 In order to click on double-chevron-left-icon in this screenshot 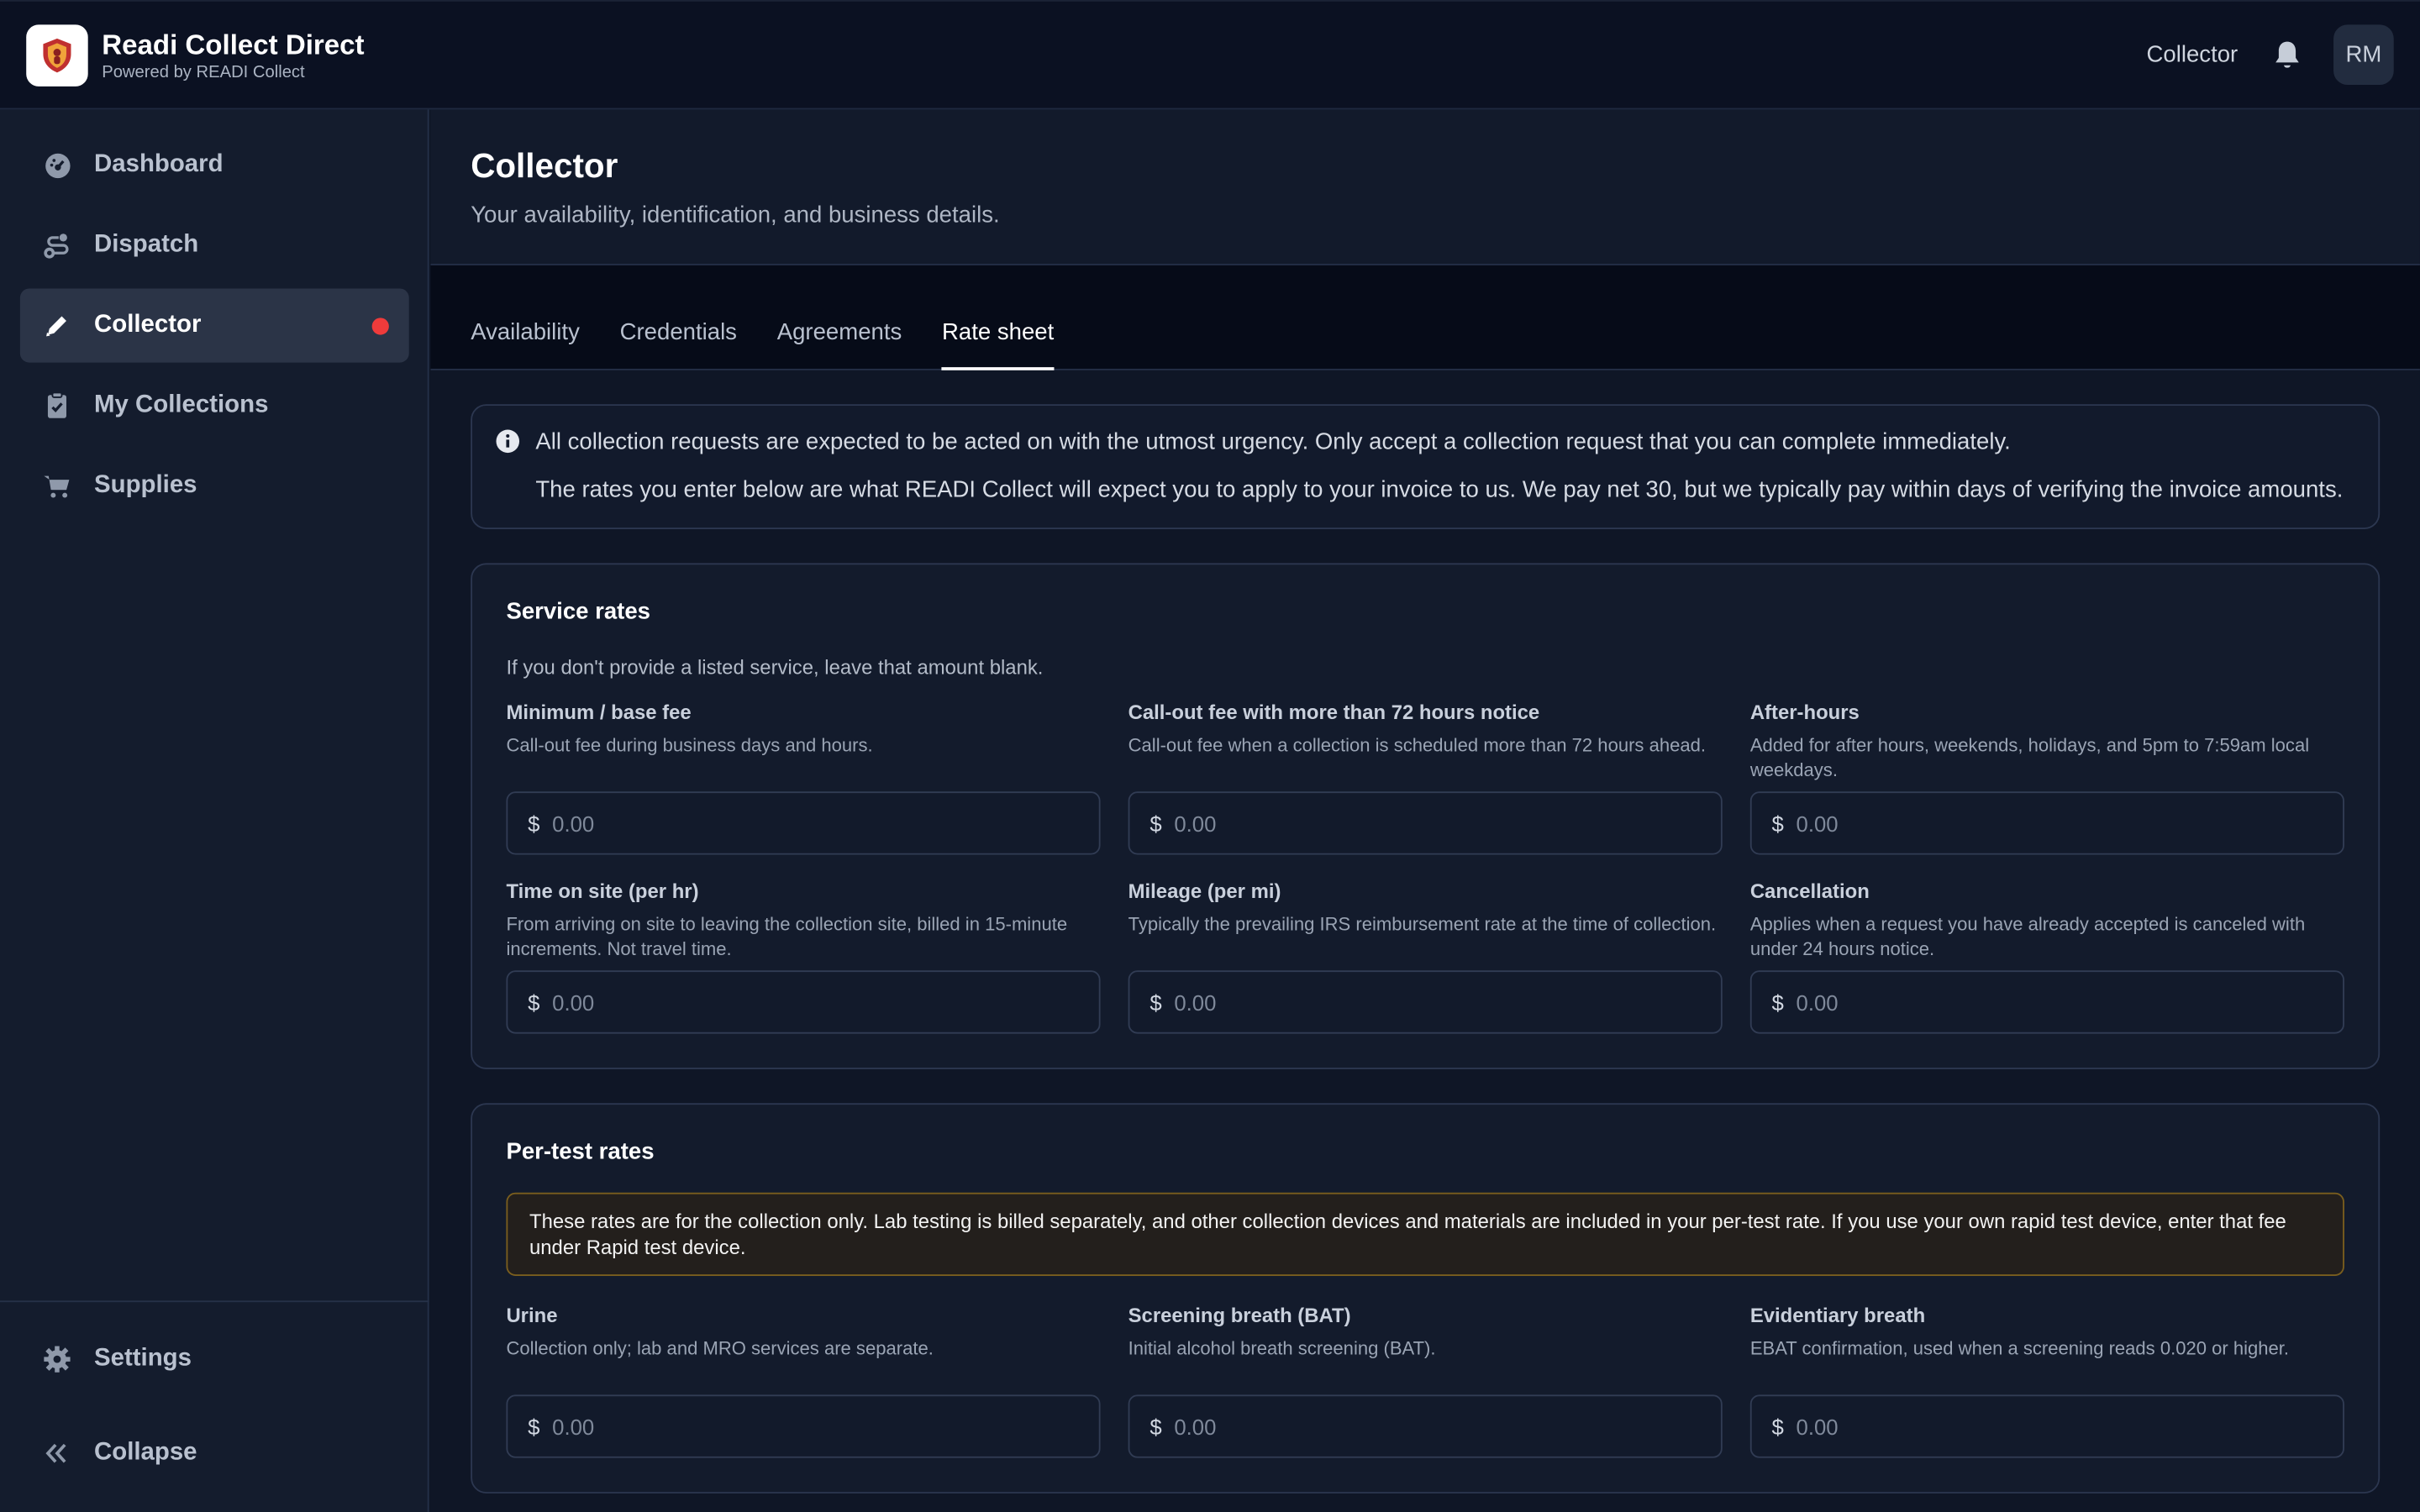, I will do `click(58, 1453)`.